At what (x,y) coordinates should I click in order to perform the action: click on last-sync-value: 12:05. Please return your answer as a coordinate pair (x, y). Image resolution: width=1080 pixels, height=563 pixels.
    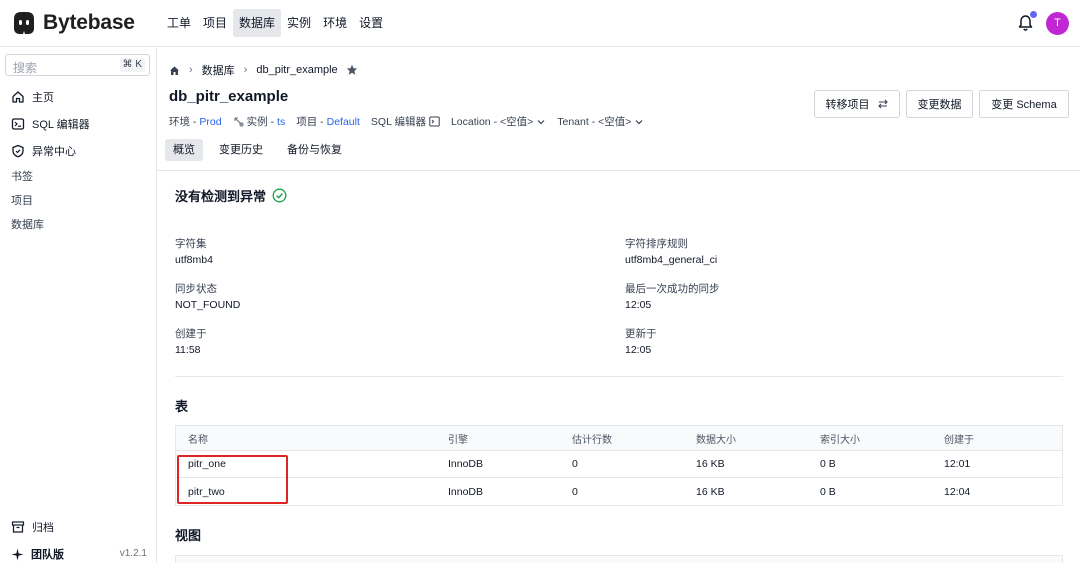
    Looking at the image, I should click on (638, 305).